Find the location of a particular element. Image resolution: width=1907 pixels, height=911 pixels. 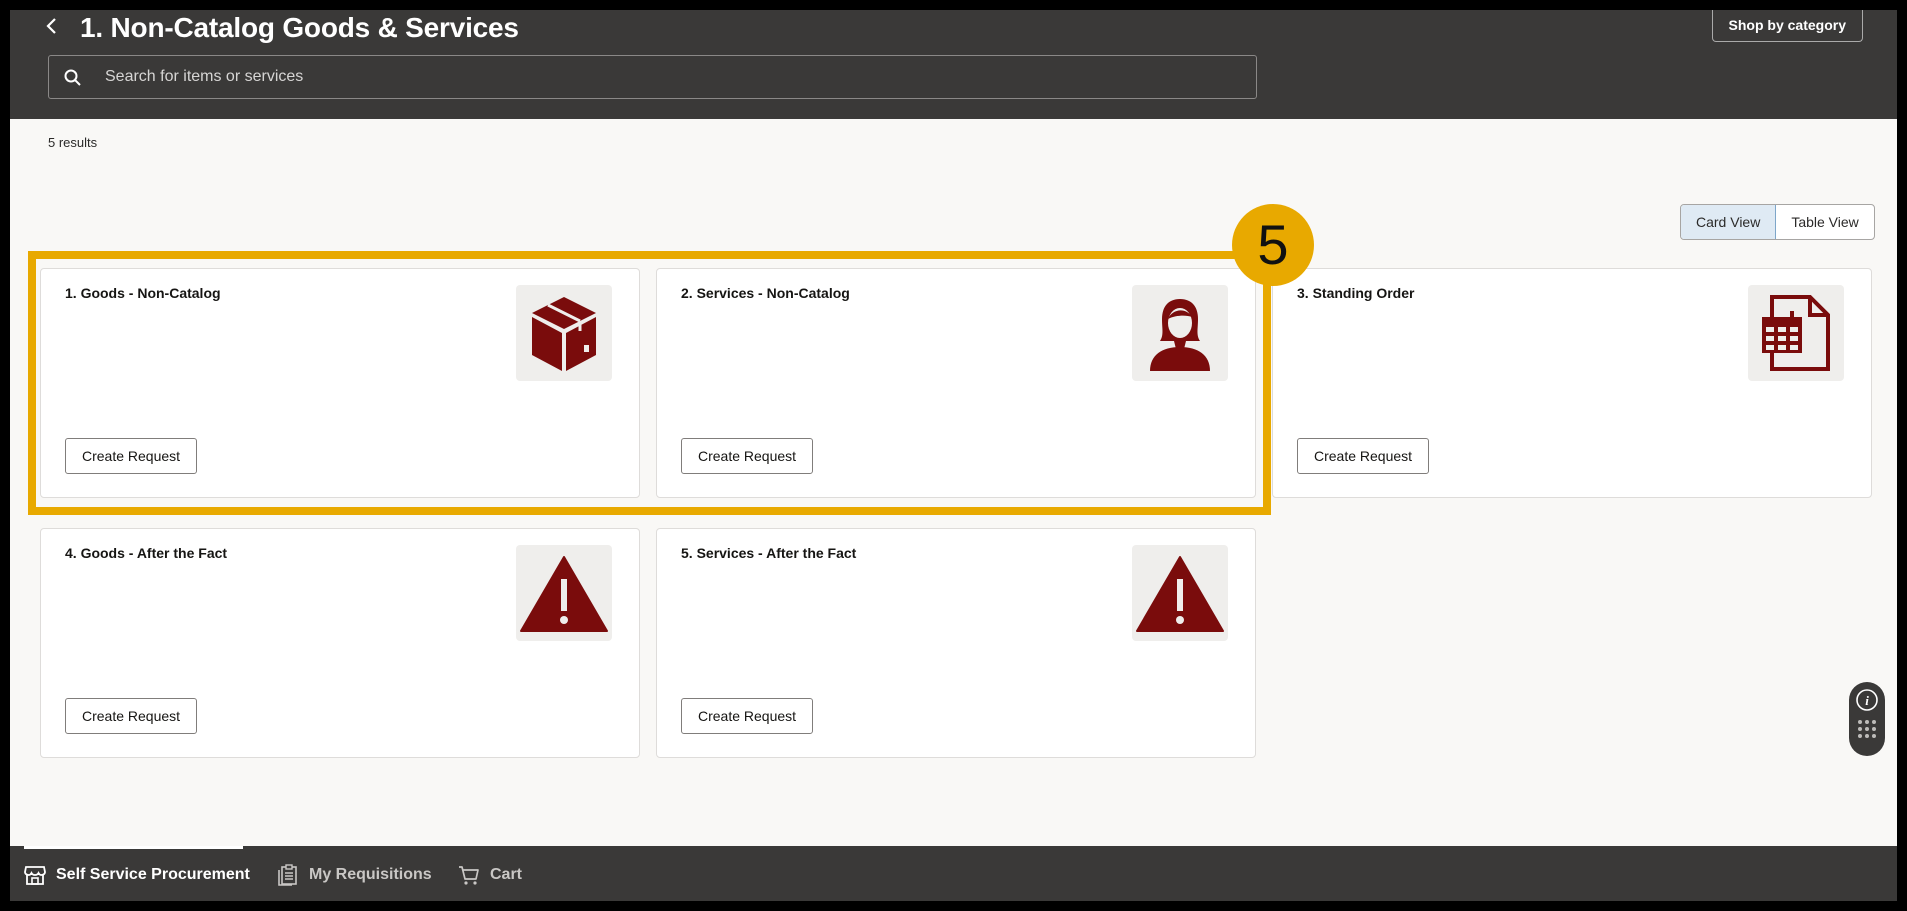

view-toggle: Card View Table View is located at coordinates (1777, 222).